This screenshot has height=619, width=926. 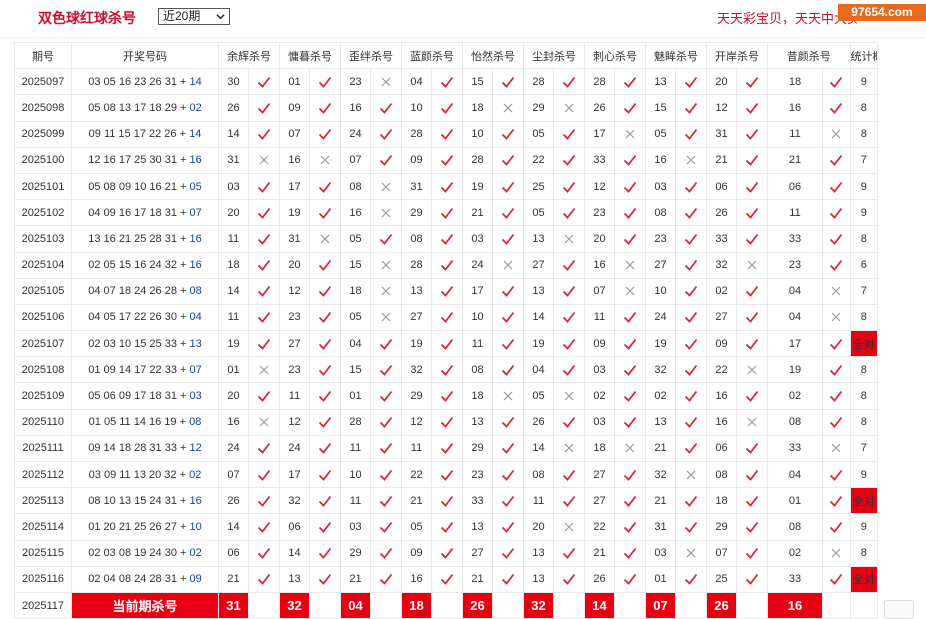 What do you see at coordinates (194, 16) in the screenshot?
I see `period-select: 近20期` at bounding box center [194, 16].